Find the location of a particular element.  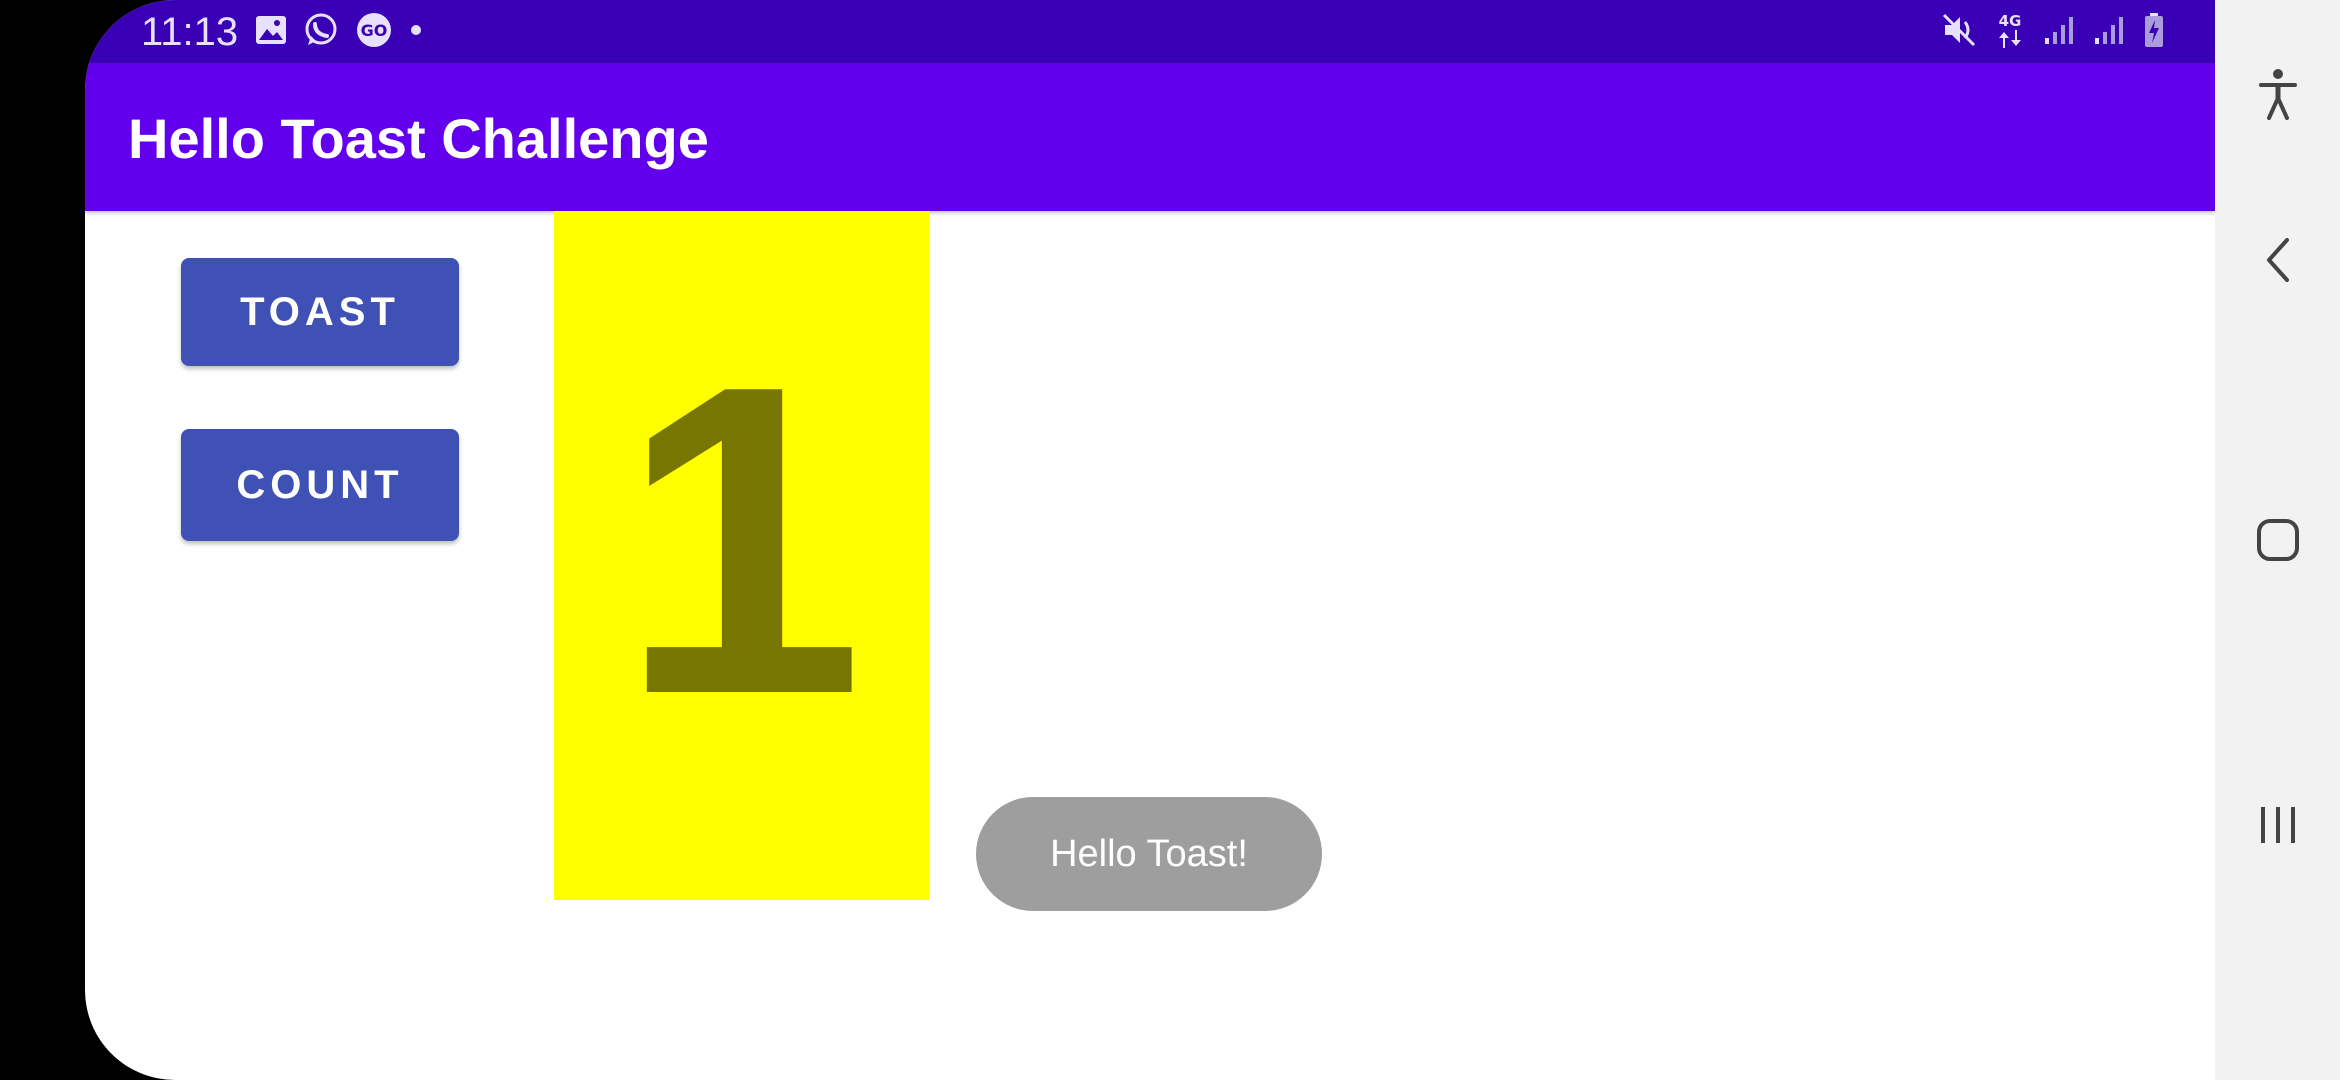

status-time: 11:13 is located at coordinates (190, 32).